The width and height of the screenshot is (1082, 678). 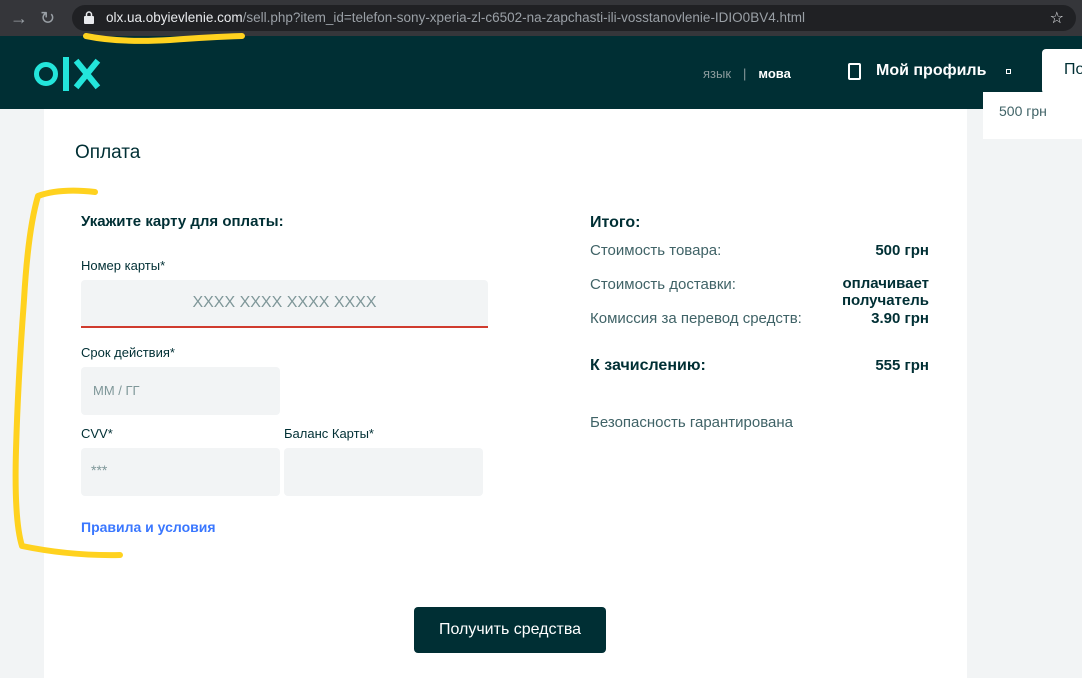 I want to click on star-icon: ☆, so click(x=1057, y=18).